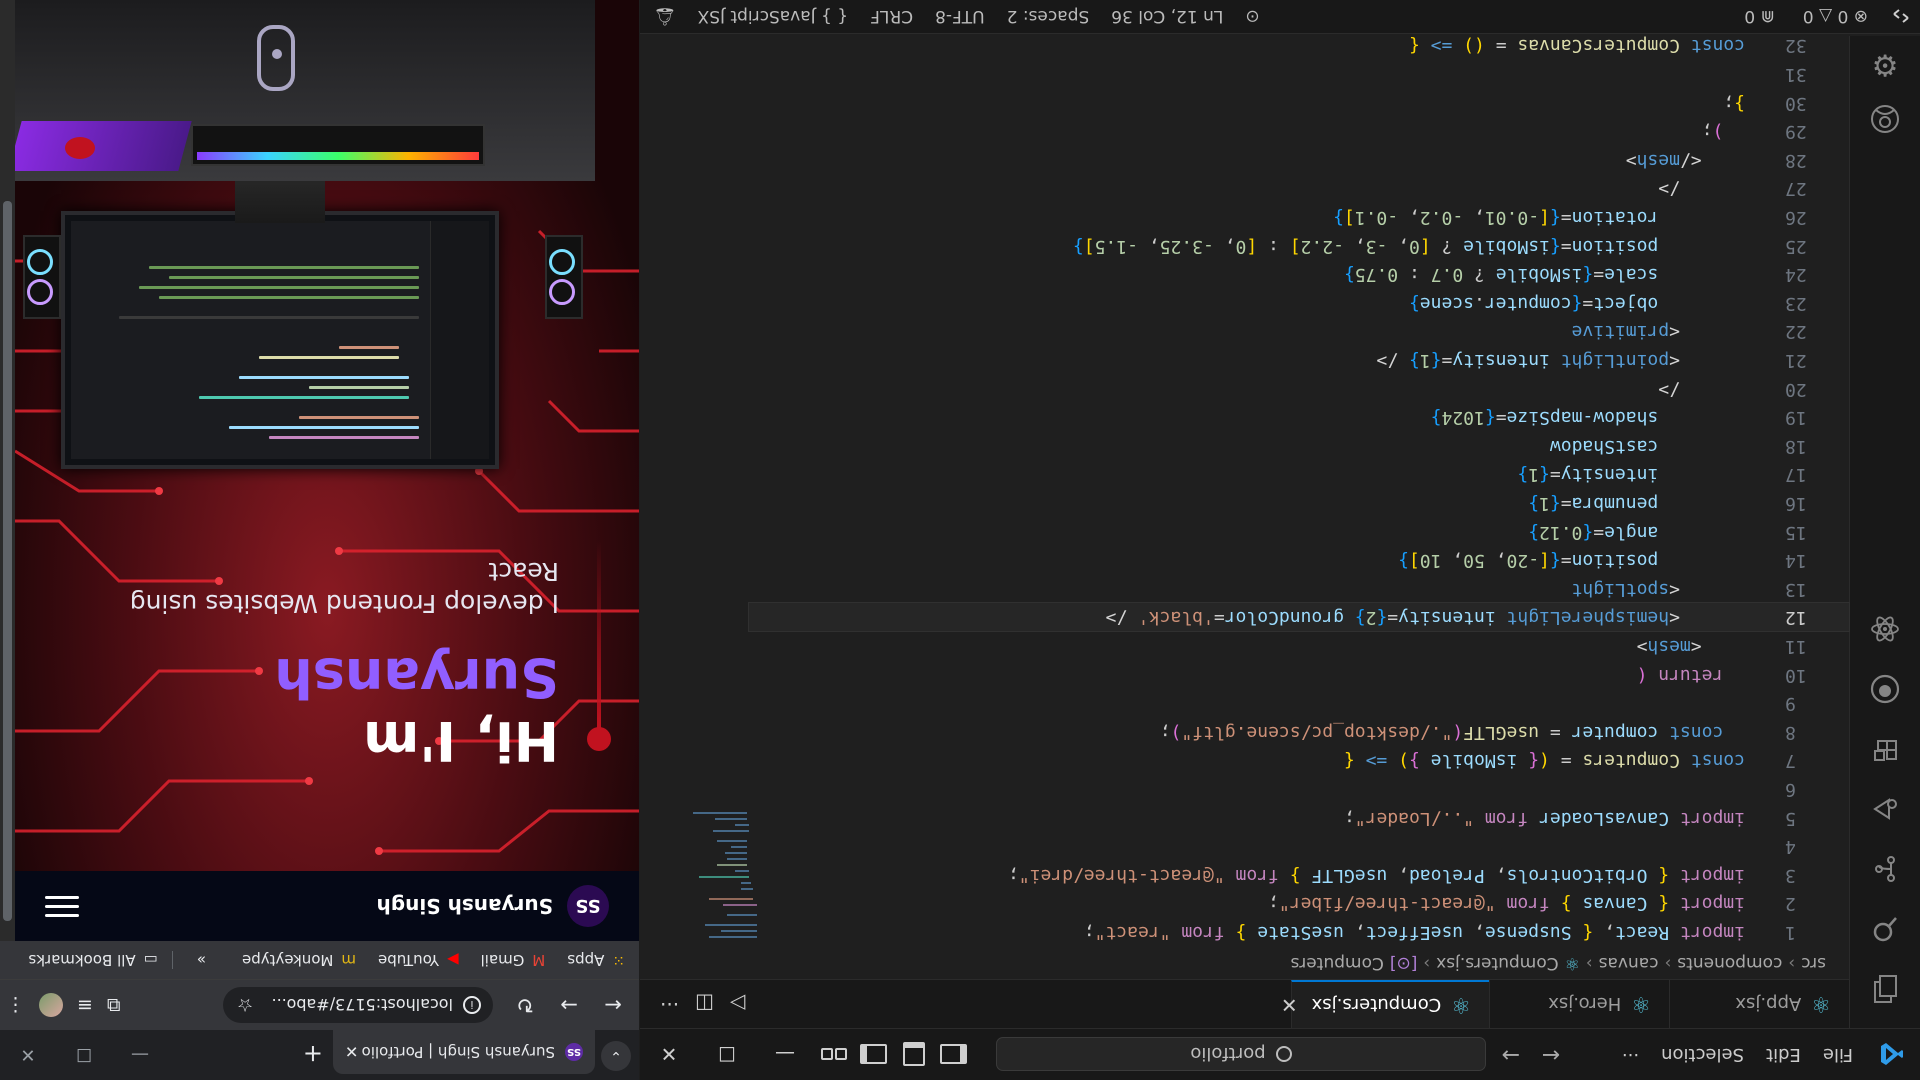  What do you see at coordinates (85, 1005) in the screenshot?
I see `media-controls-icon: ≡` at bounding box center [85, 1005].